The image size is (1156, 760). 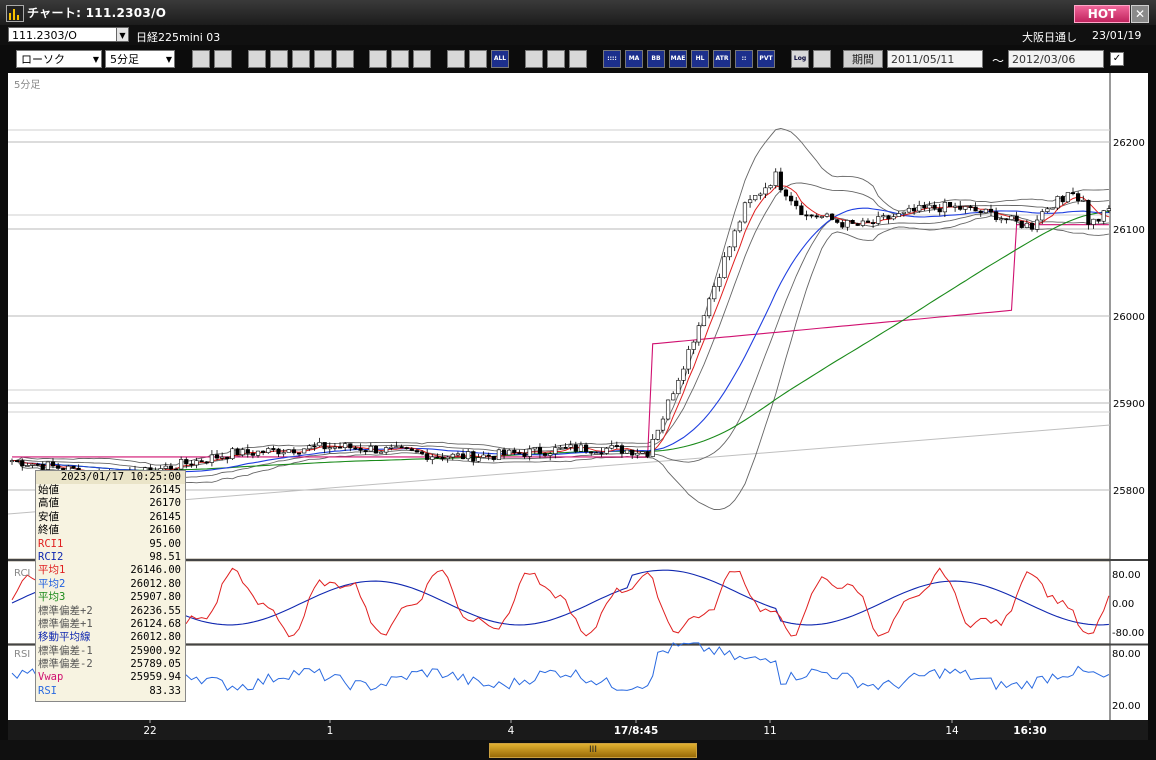 What do you see at coordinates (51, 556) in the screenshot?
I see `tooltip-key: RCI2` at bounding box center [51, 556].